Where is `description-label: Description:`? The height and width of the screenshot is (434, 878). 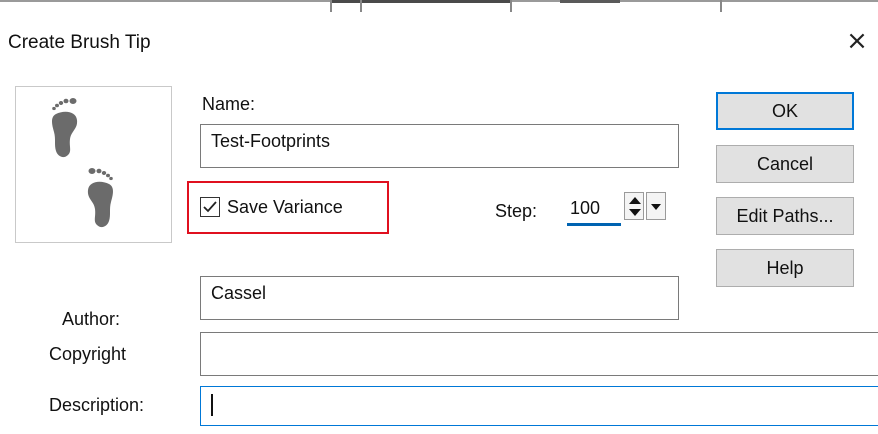 description-label: Description: is located at coordinates (97, 405).